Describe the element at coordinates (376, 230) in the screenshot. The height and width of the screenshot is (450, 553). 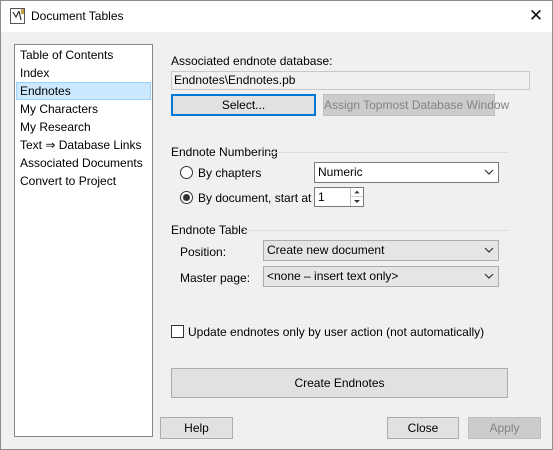
I see `table-group-divider` at that location.